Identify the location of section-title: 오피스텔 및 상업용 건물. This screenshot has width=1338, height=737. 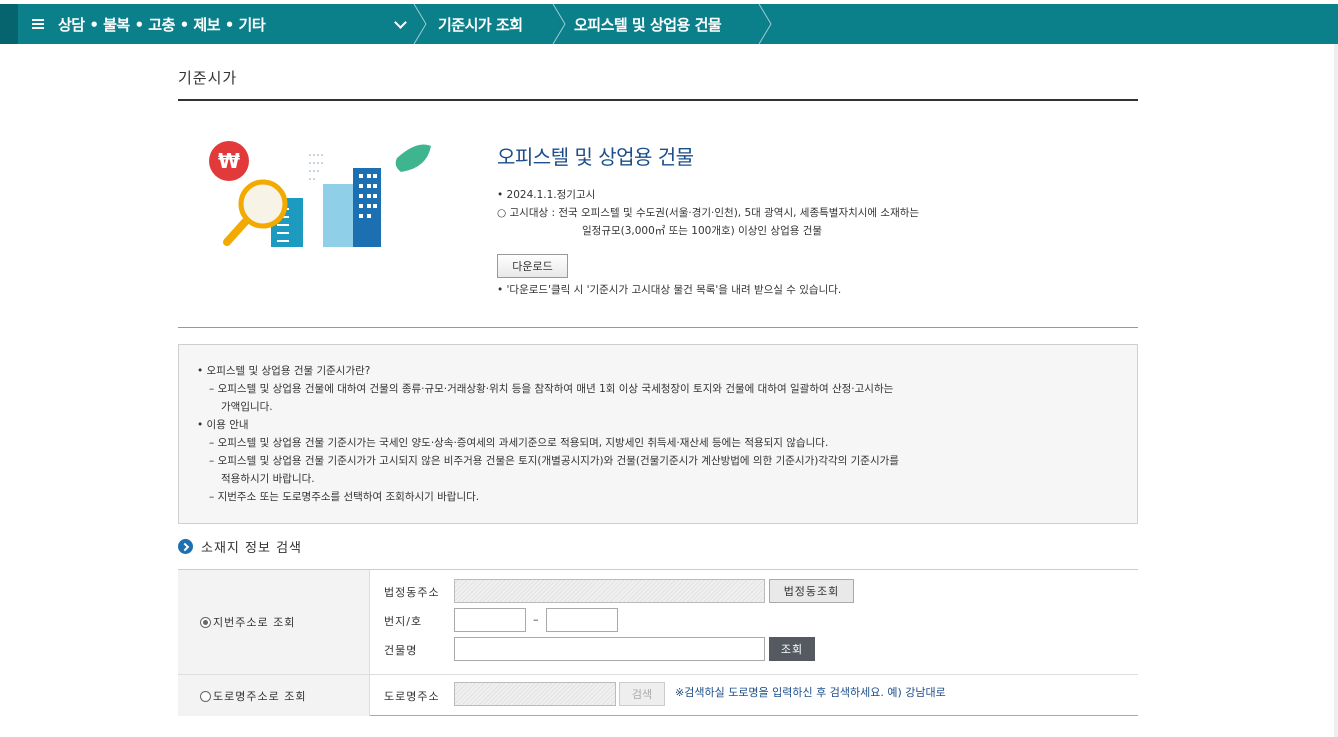
(595, 157).